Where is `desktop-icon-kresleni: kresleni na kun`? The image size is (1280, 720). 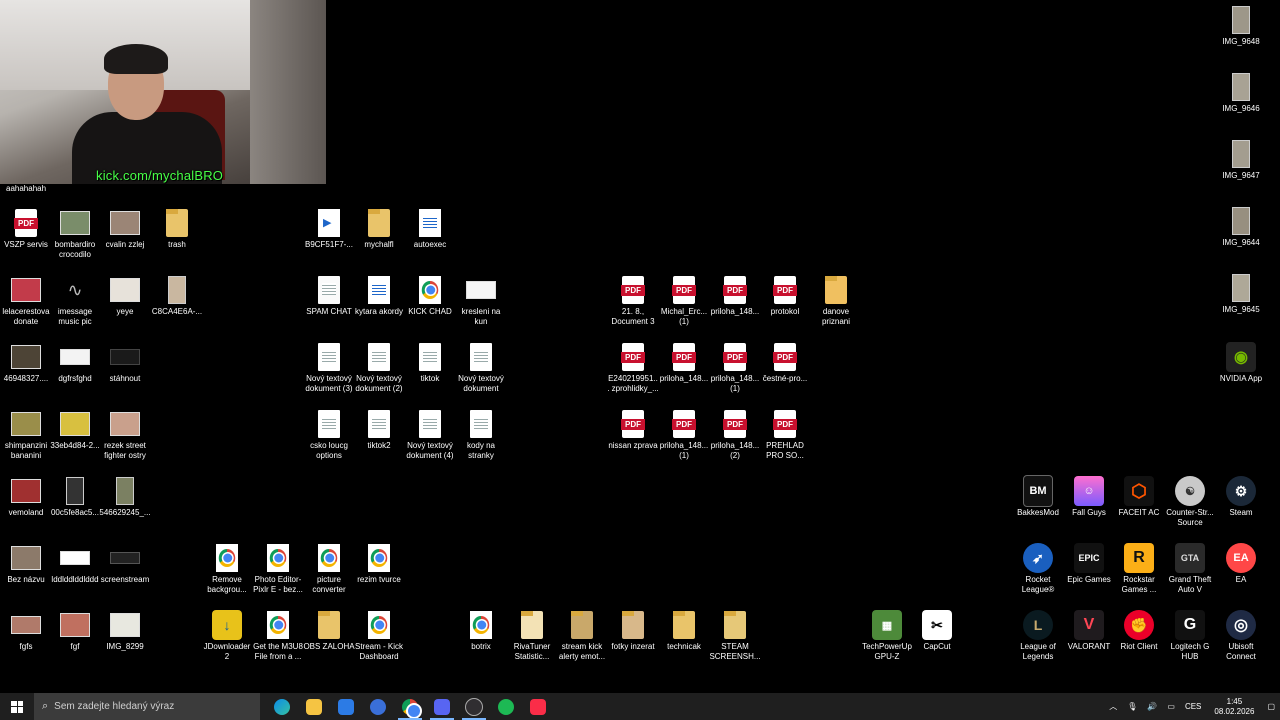
desktop-icon-kresleni: kresleni na kun is located at coordinates (481, 301).